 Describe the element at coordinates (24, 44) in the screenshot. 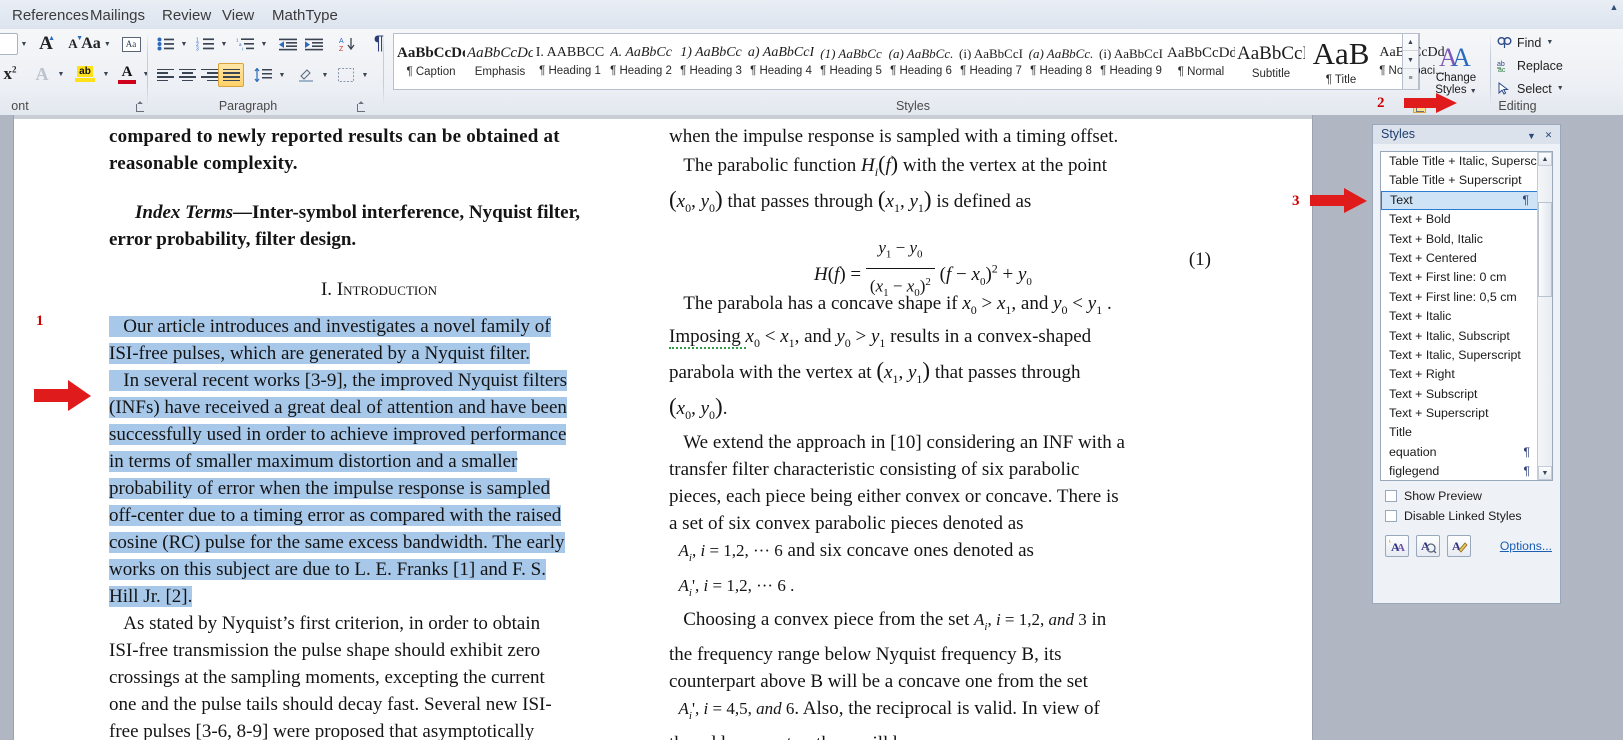

I see `font-size-dropdown-icon: ▼` at that location.